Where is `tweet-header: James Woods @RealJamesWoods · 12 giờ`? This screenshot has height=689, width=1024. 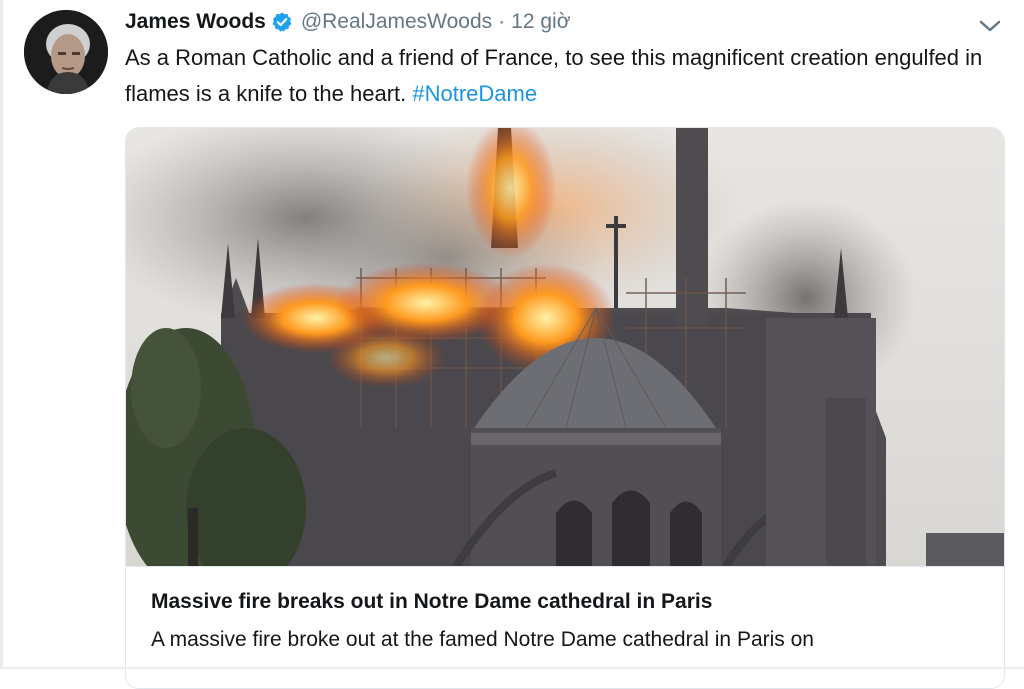 tweet-header: James Woods @RealJamesWoods · 12 giờ is located at coordinates (347, 22).